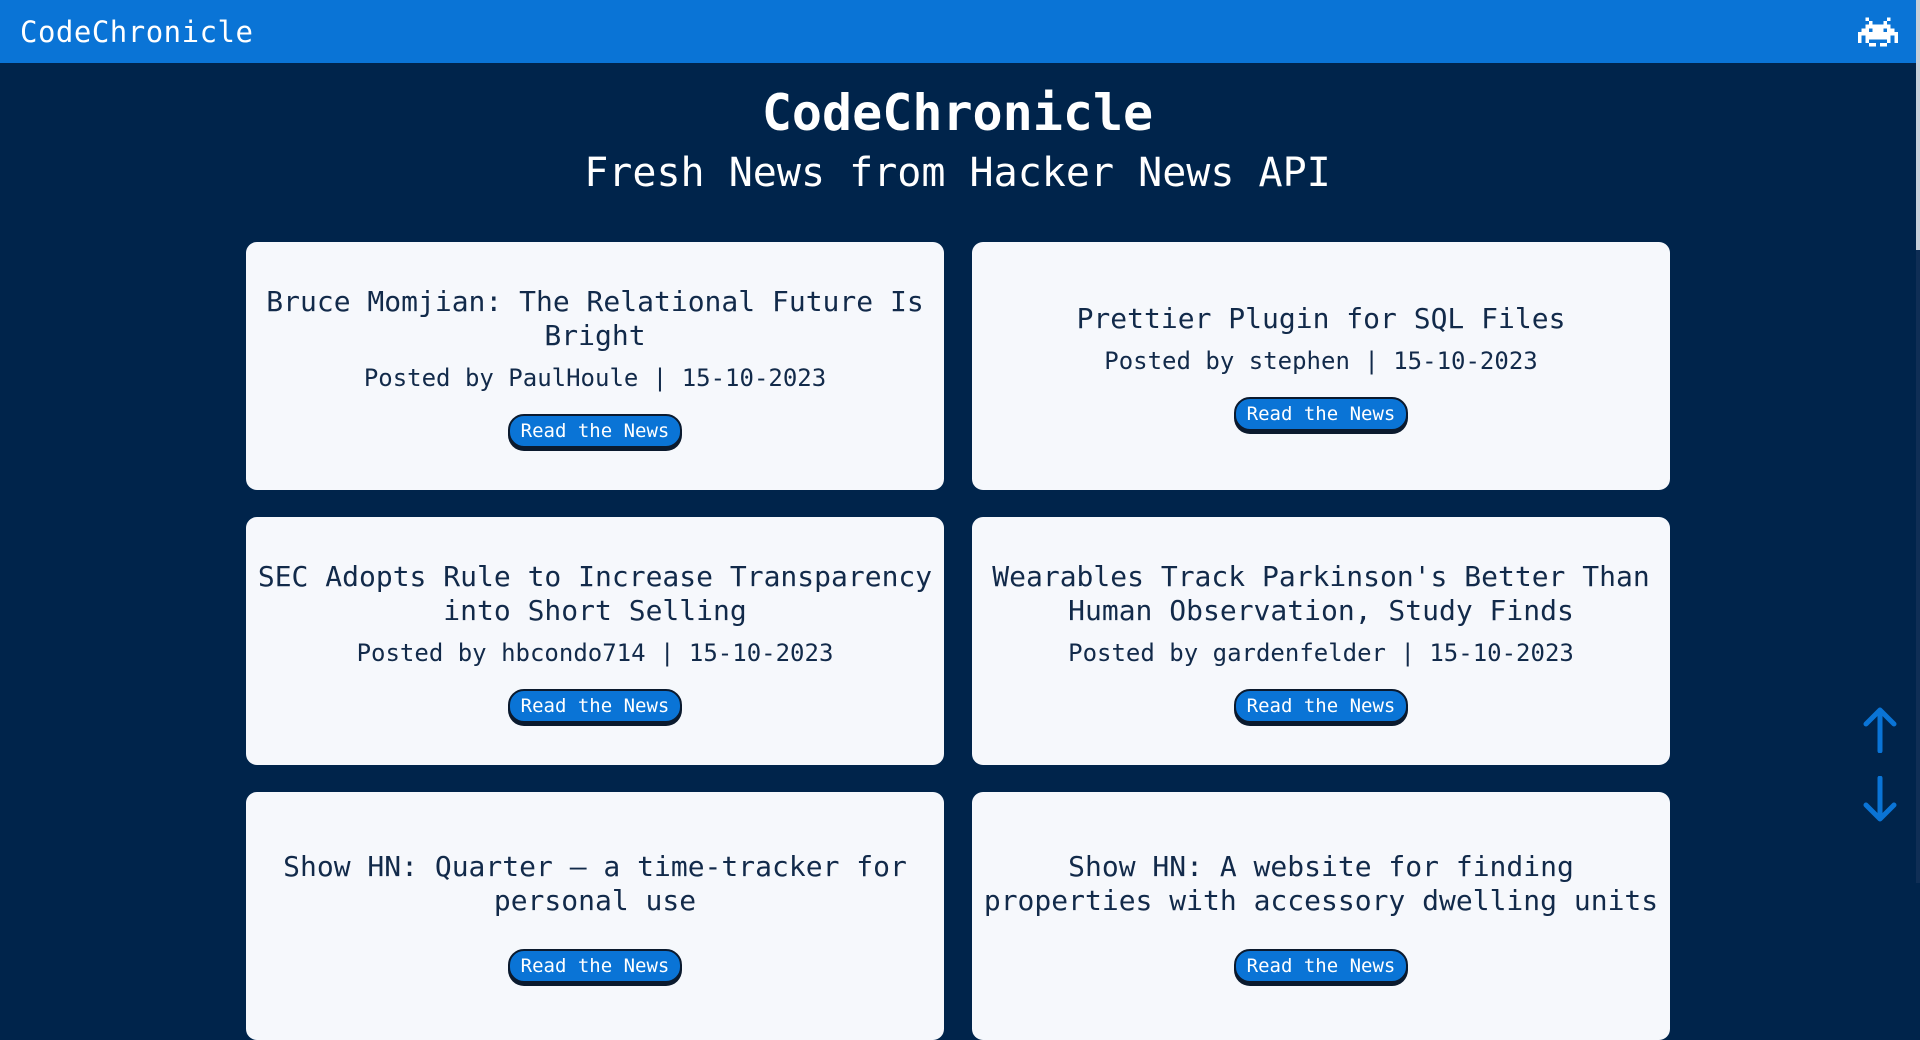 Image resolution: width=1920 pixels, height=1040 pixels. What do you see at coordinates (1878, 32) in the screenshot?
I see `space-invader-icon` at bounding box center [1878, 32].